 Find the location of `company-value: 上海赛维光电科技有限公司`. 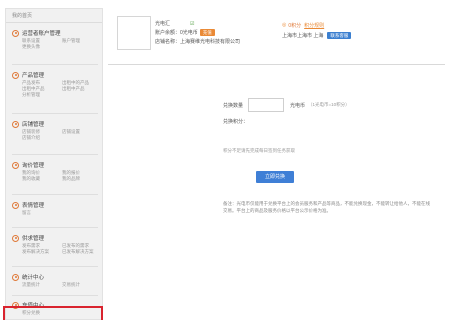

company-value: 上海赛维光电科技有限公司 is located at coordinates (210, 42).